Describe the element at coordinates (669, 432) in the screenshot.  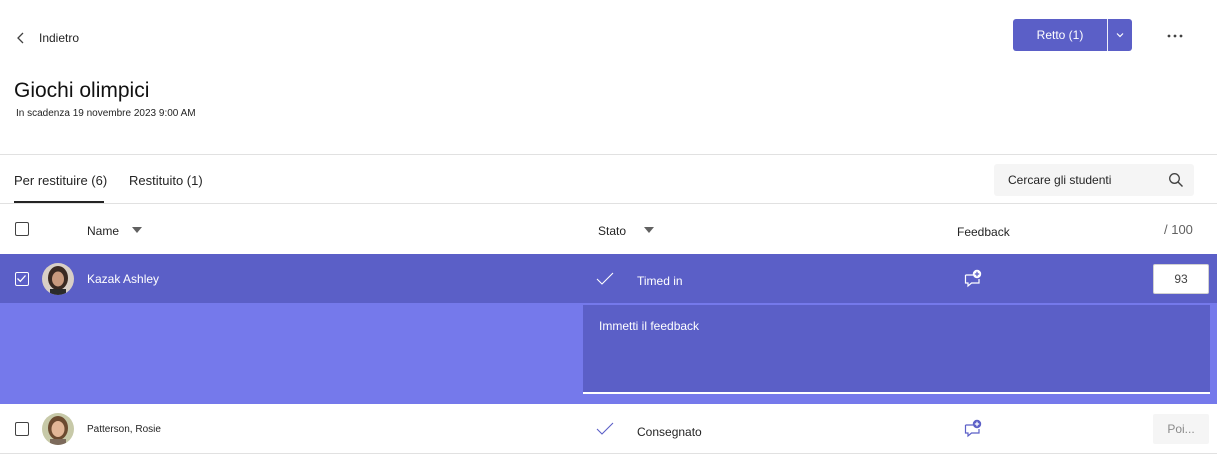
I see `status-text: Consegnato` at that location.